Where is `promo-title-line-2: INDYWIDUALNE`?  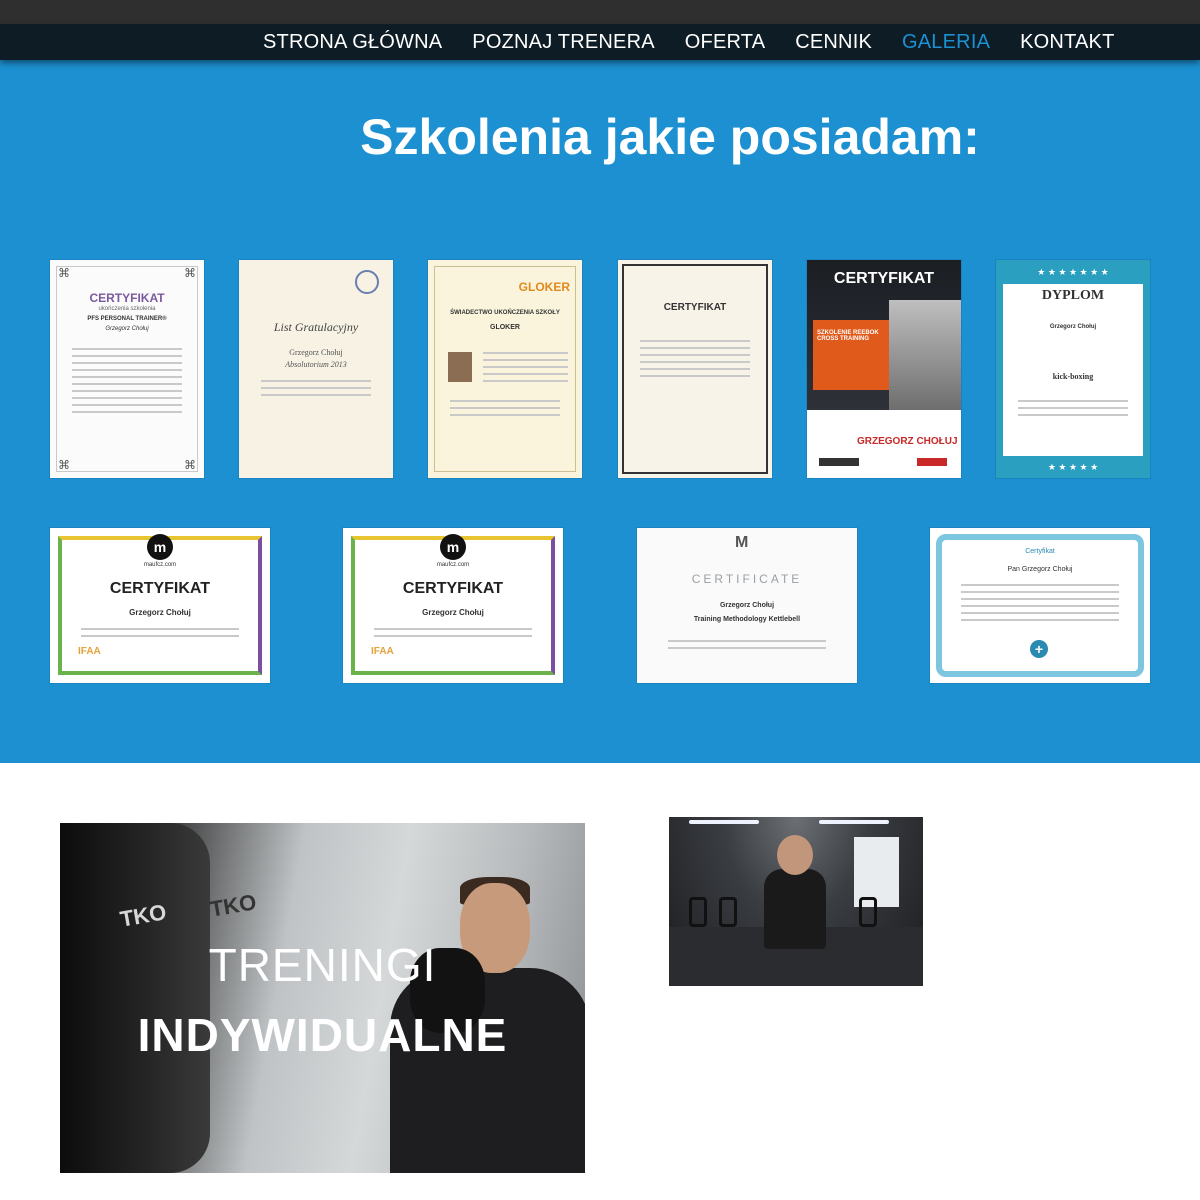 promo-title-line-2: INDYWIDUALNE is located at coordinates (322, 1035).